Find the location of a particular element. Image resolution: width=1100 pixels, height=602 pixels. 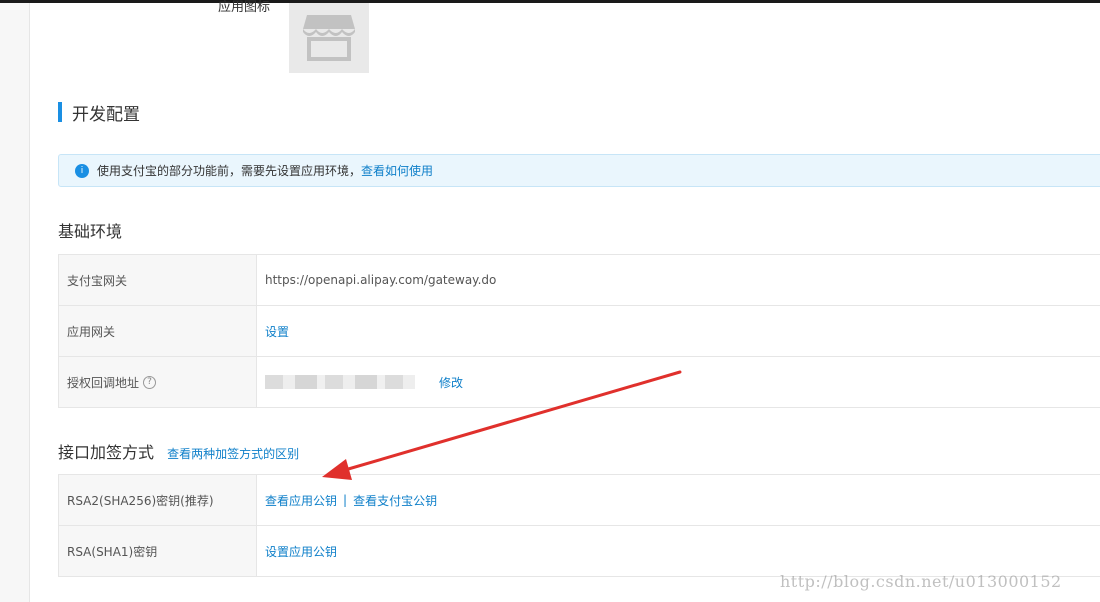

auth-callback-label-text: 授权回调地址 is located at coordinates (103, 382).